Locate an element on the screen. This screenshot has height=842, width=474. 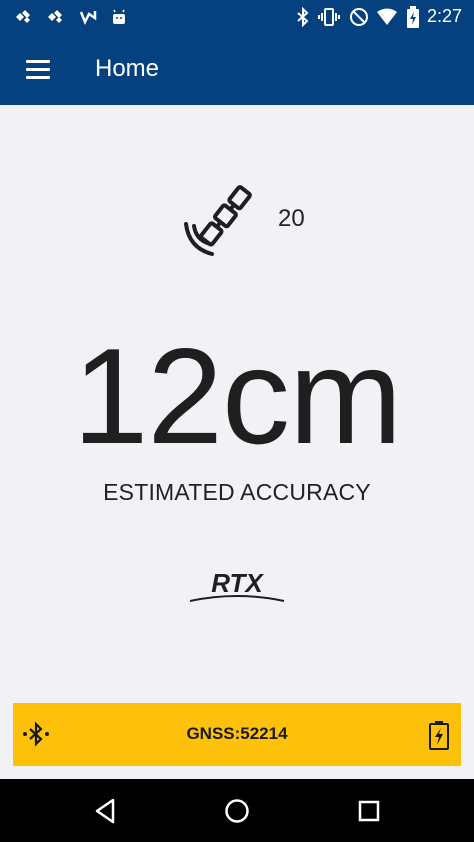
gnss-label: GNSS:52214 is located at coordinates (237, 733).